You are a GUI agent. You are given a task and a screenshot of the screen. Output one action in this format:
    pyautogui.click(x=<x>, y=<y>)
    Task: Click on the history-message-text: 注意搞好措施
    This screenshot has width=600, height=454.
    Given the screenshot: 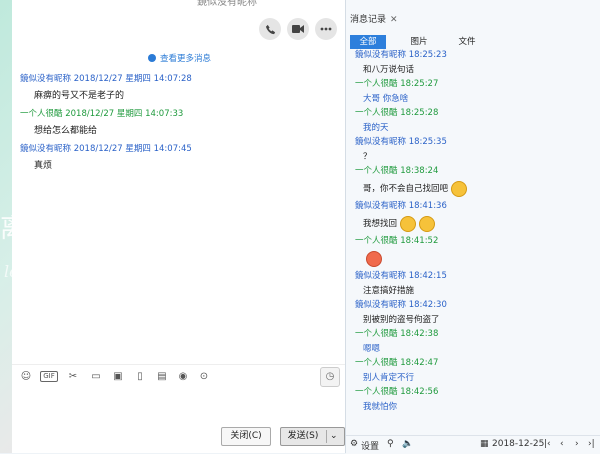 What is the action you would take?
    pyautogui.click(x=389, y=291)
    